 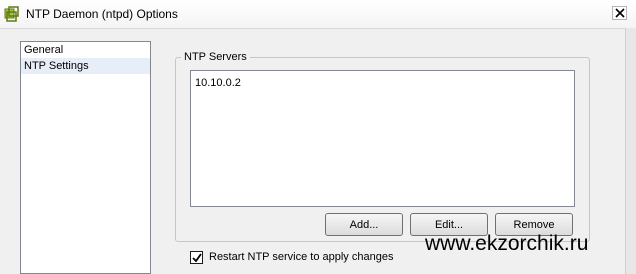 I want to click on app-icon, so click(x=12, y=14).